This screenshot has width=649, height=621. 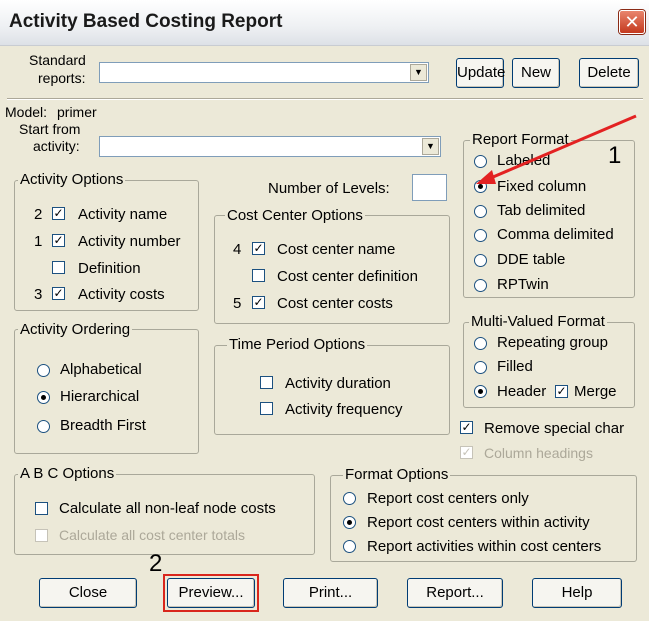 What do you see at coordinates (480, 73) in the screenshot?
I see `update-button: Update` at bounding box center [480, 73].